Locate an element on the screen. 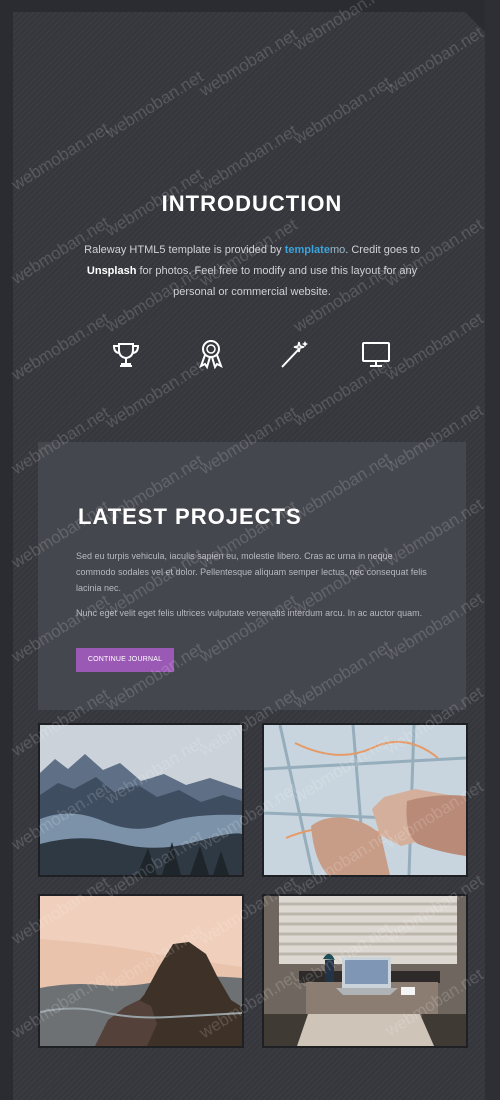  mountain-lake-image is located at coordinates (141, 800).